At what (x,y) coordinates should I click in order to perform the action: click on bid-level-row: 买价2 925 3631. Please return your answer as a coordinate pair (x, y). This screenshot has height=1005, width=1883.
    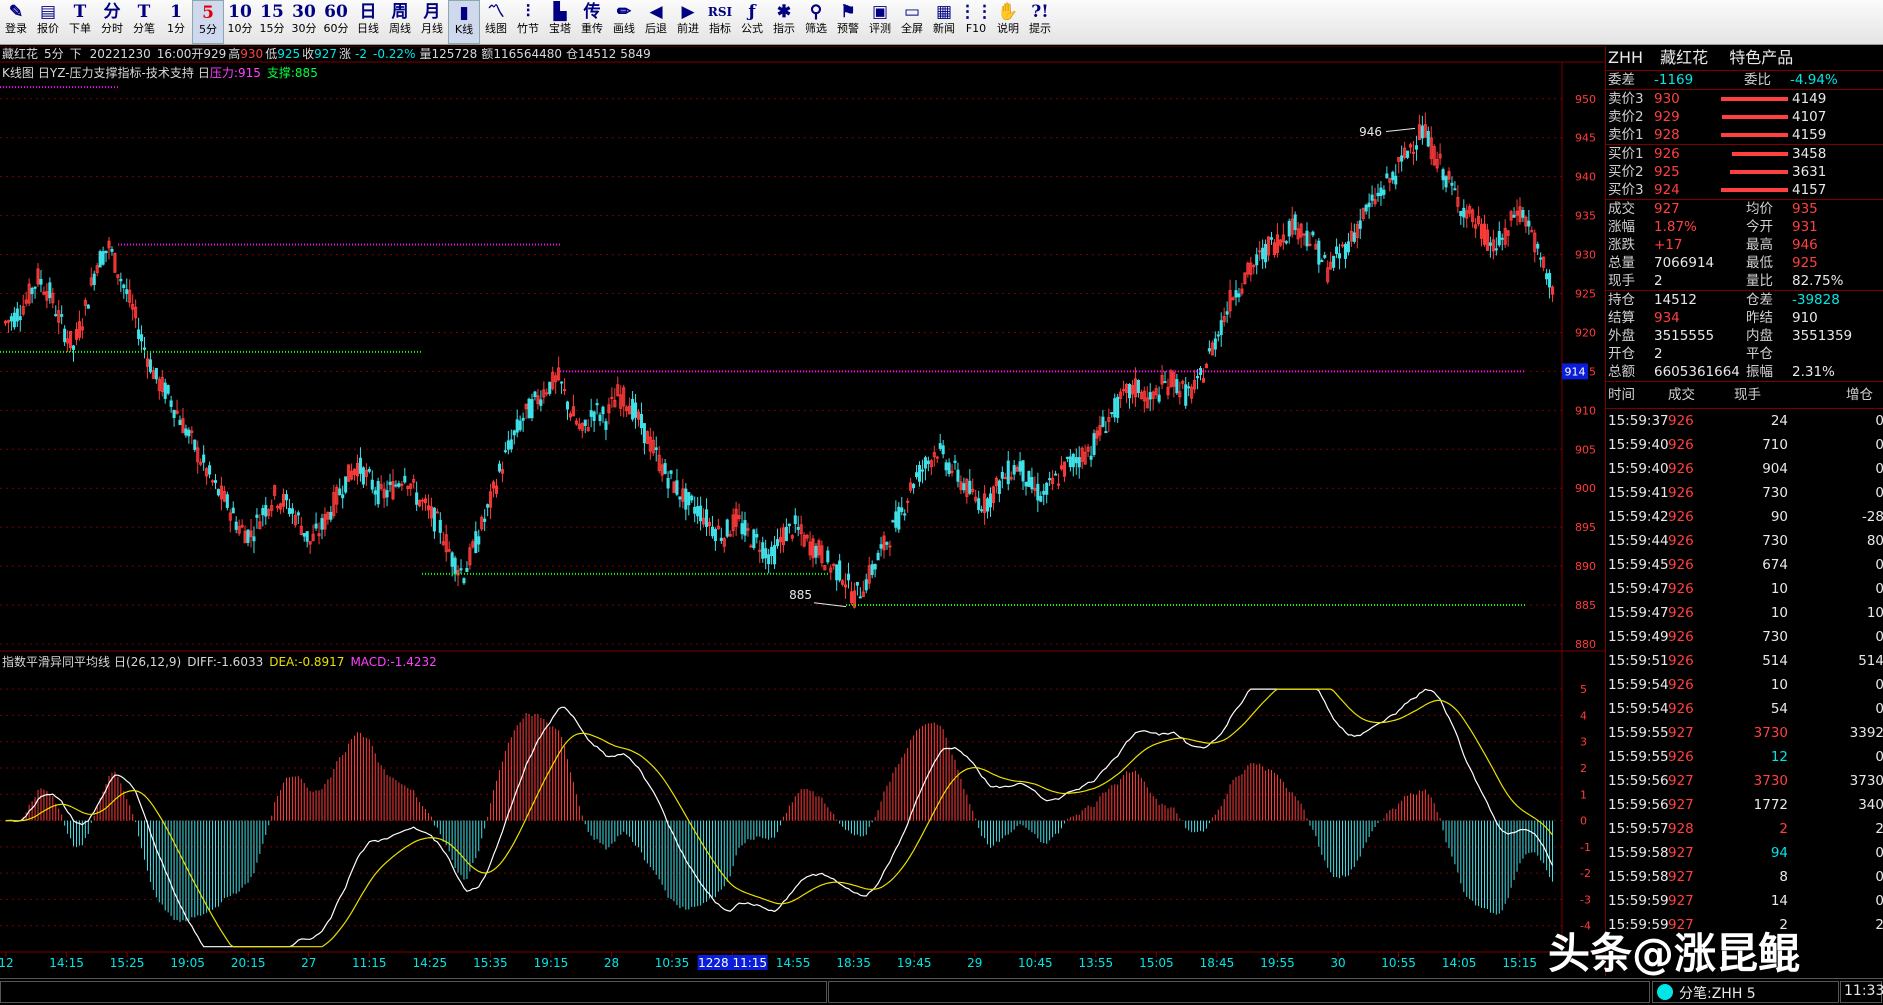
    Looking at the image, I should click on (1744, 172).